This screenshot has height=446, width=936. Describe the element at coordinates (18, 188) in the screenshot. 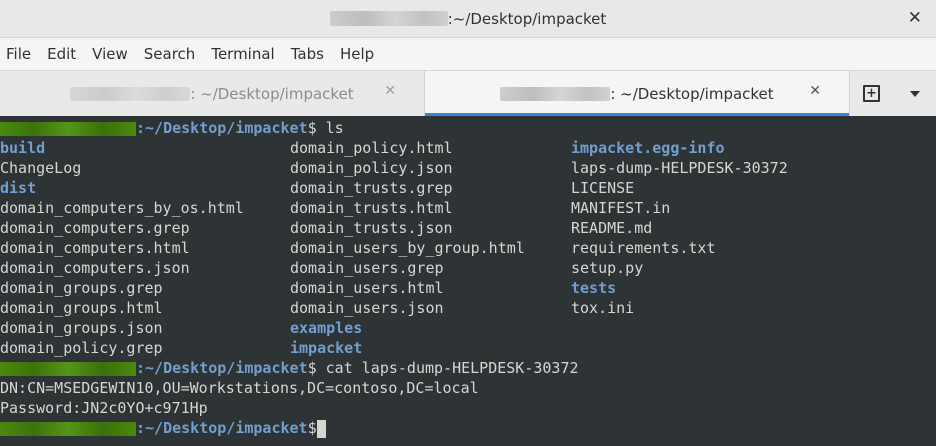

I see `ls-directory-entry: dist` at that location.